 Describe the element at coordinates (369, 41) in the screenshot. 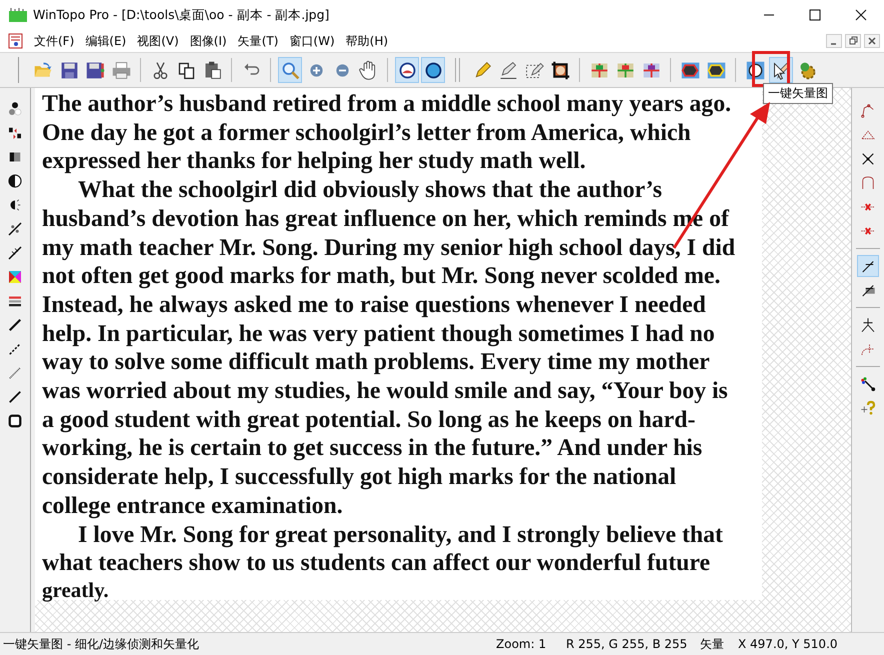

I see `menu-item: 帮助(H)` at that location.